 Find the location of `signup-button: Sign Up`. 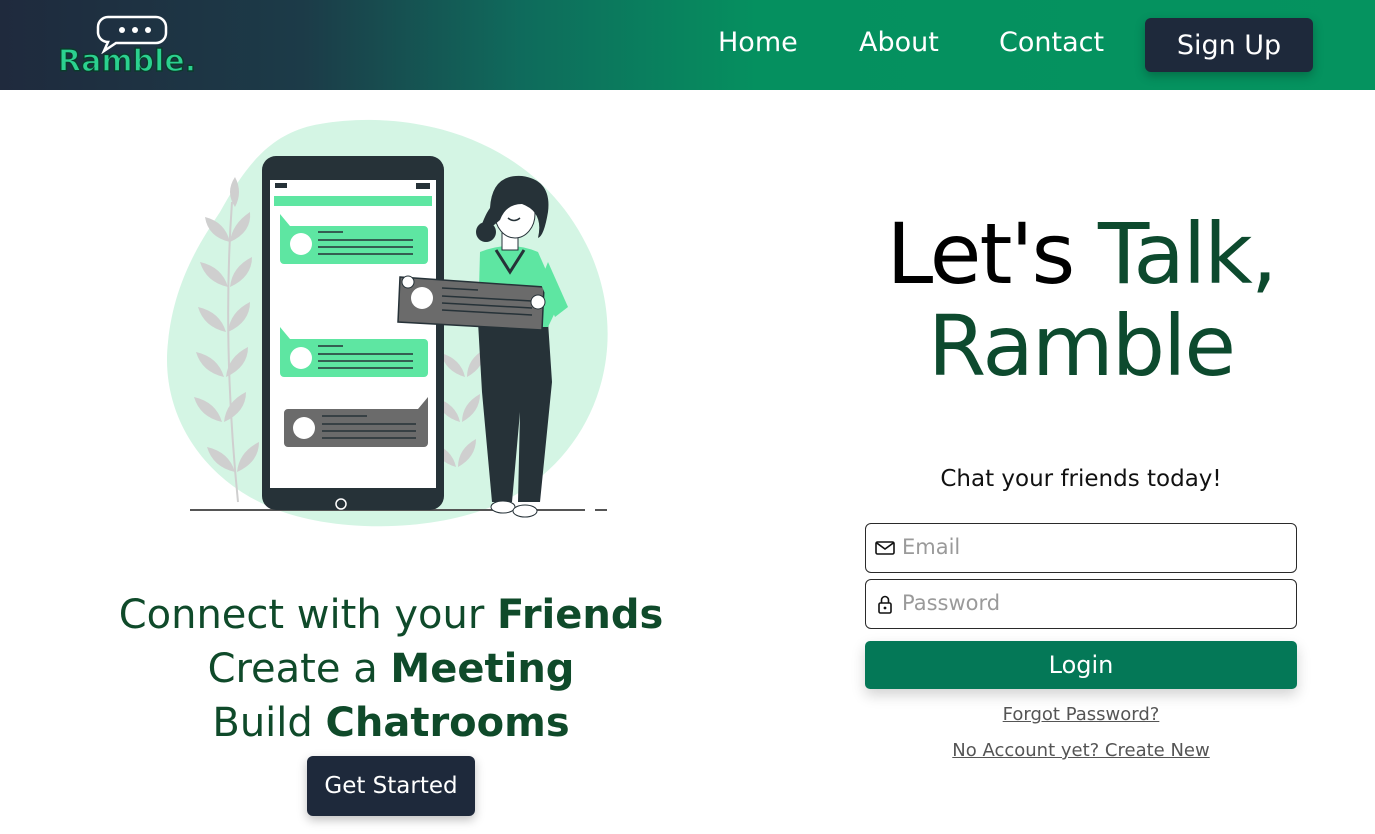

signup-button: Sign Up is located at coordinates (1229, 45).